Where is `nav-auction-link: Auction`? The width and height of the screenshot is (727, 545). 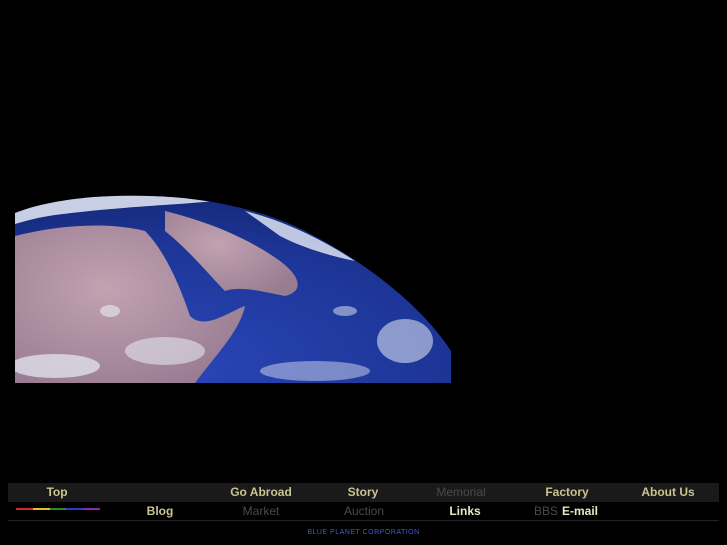 nav-auction-link: Auction is located at coordinates (364, 511).